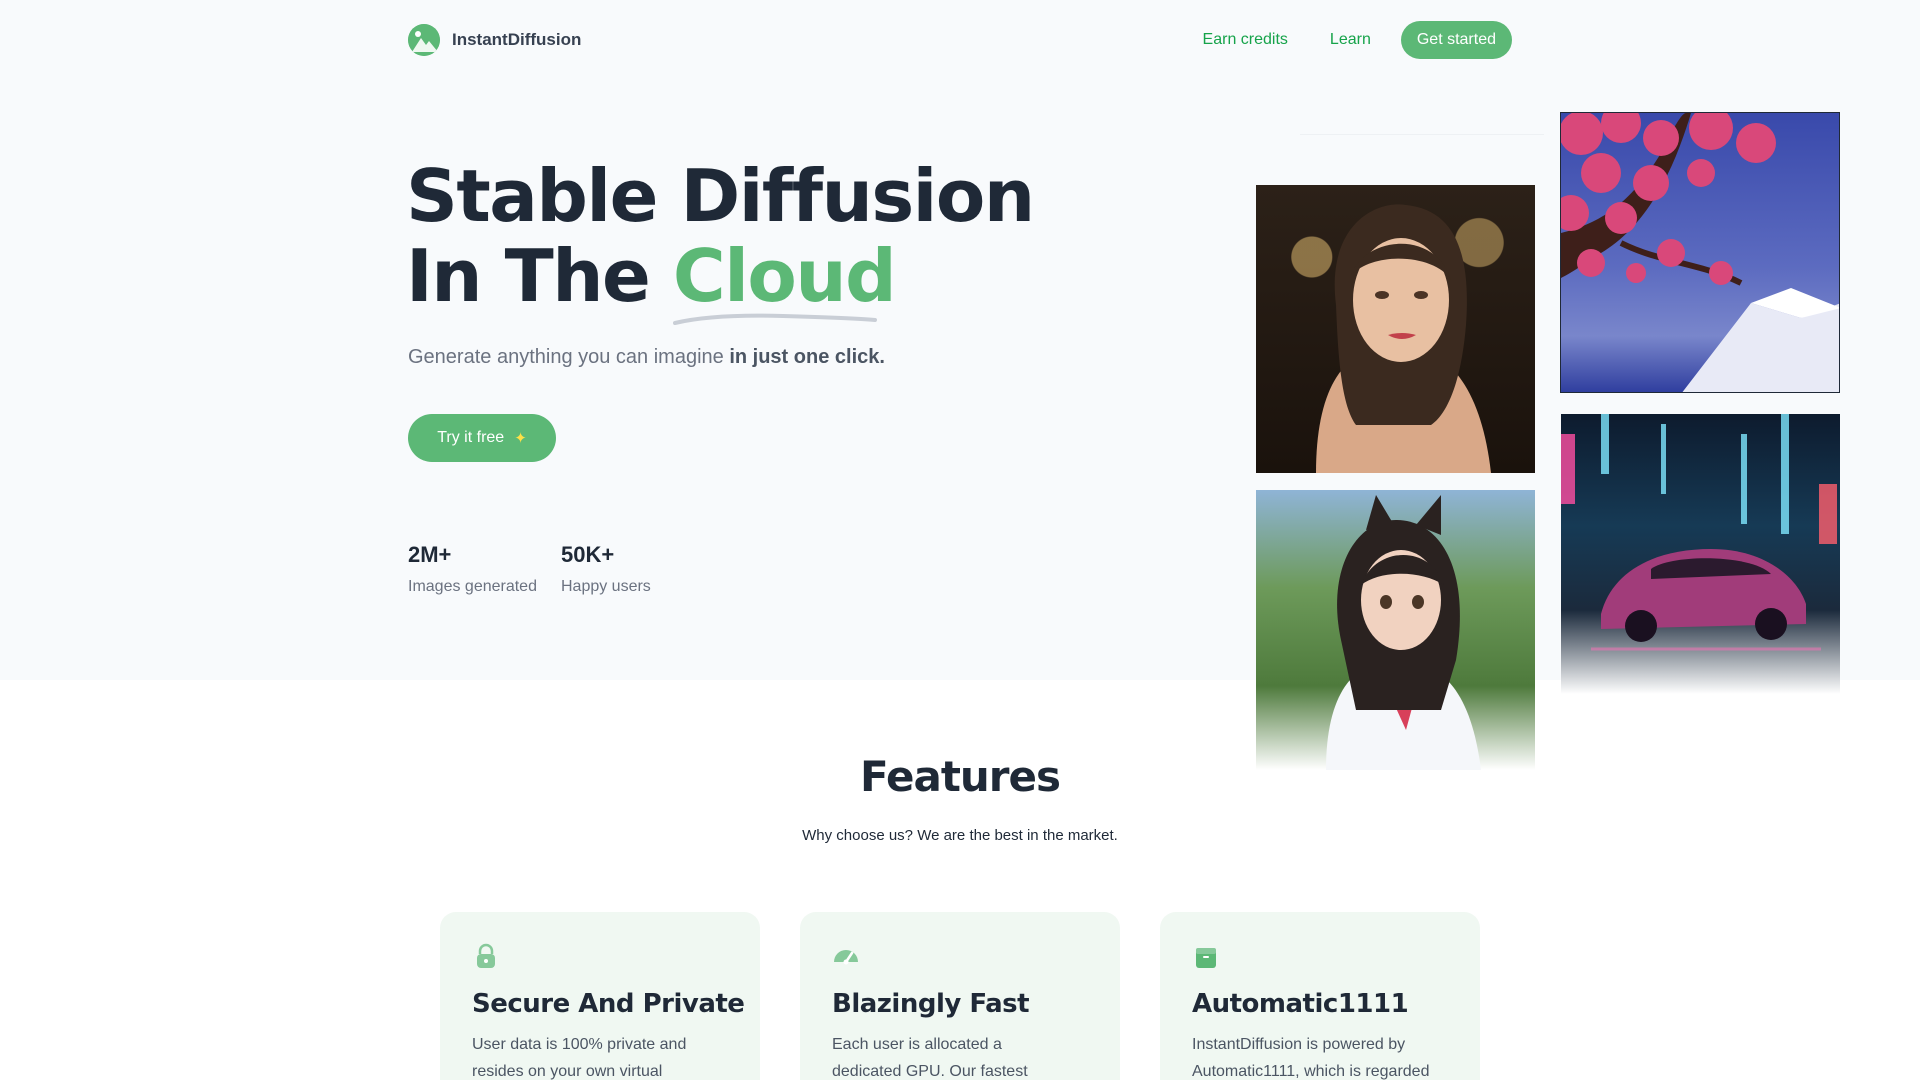 This screenshot has width=1920, height=1080. Describe the element at coordinates (608, 1004) in the screenshot. I see `feature-card-title: Secure And Private` at that location.